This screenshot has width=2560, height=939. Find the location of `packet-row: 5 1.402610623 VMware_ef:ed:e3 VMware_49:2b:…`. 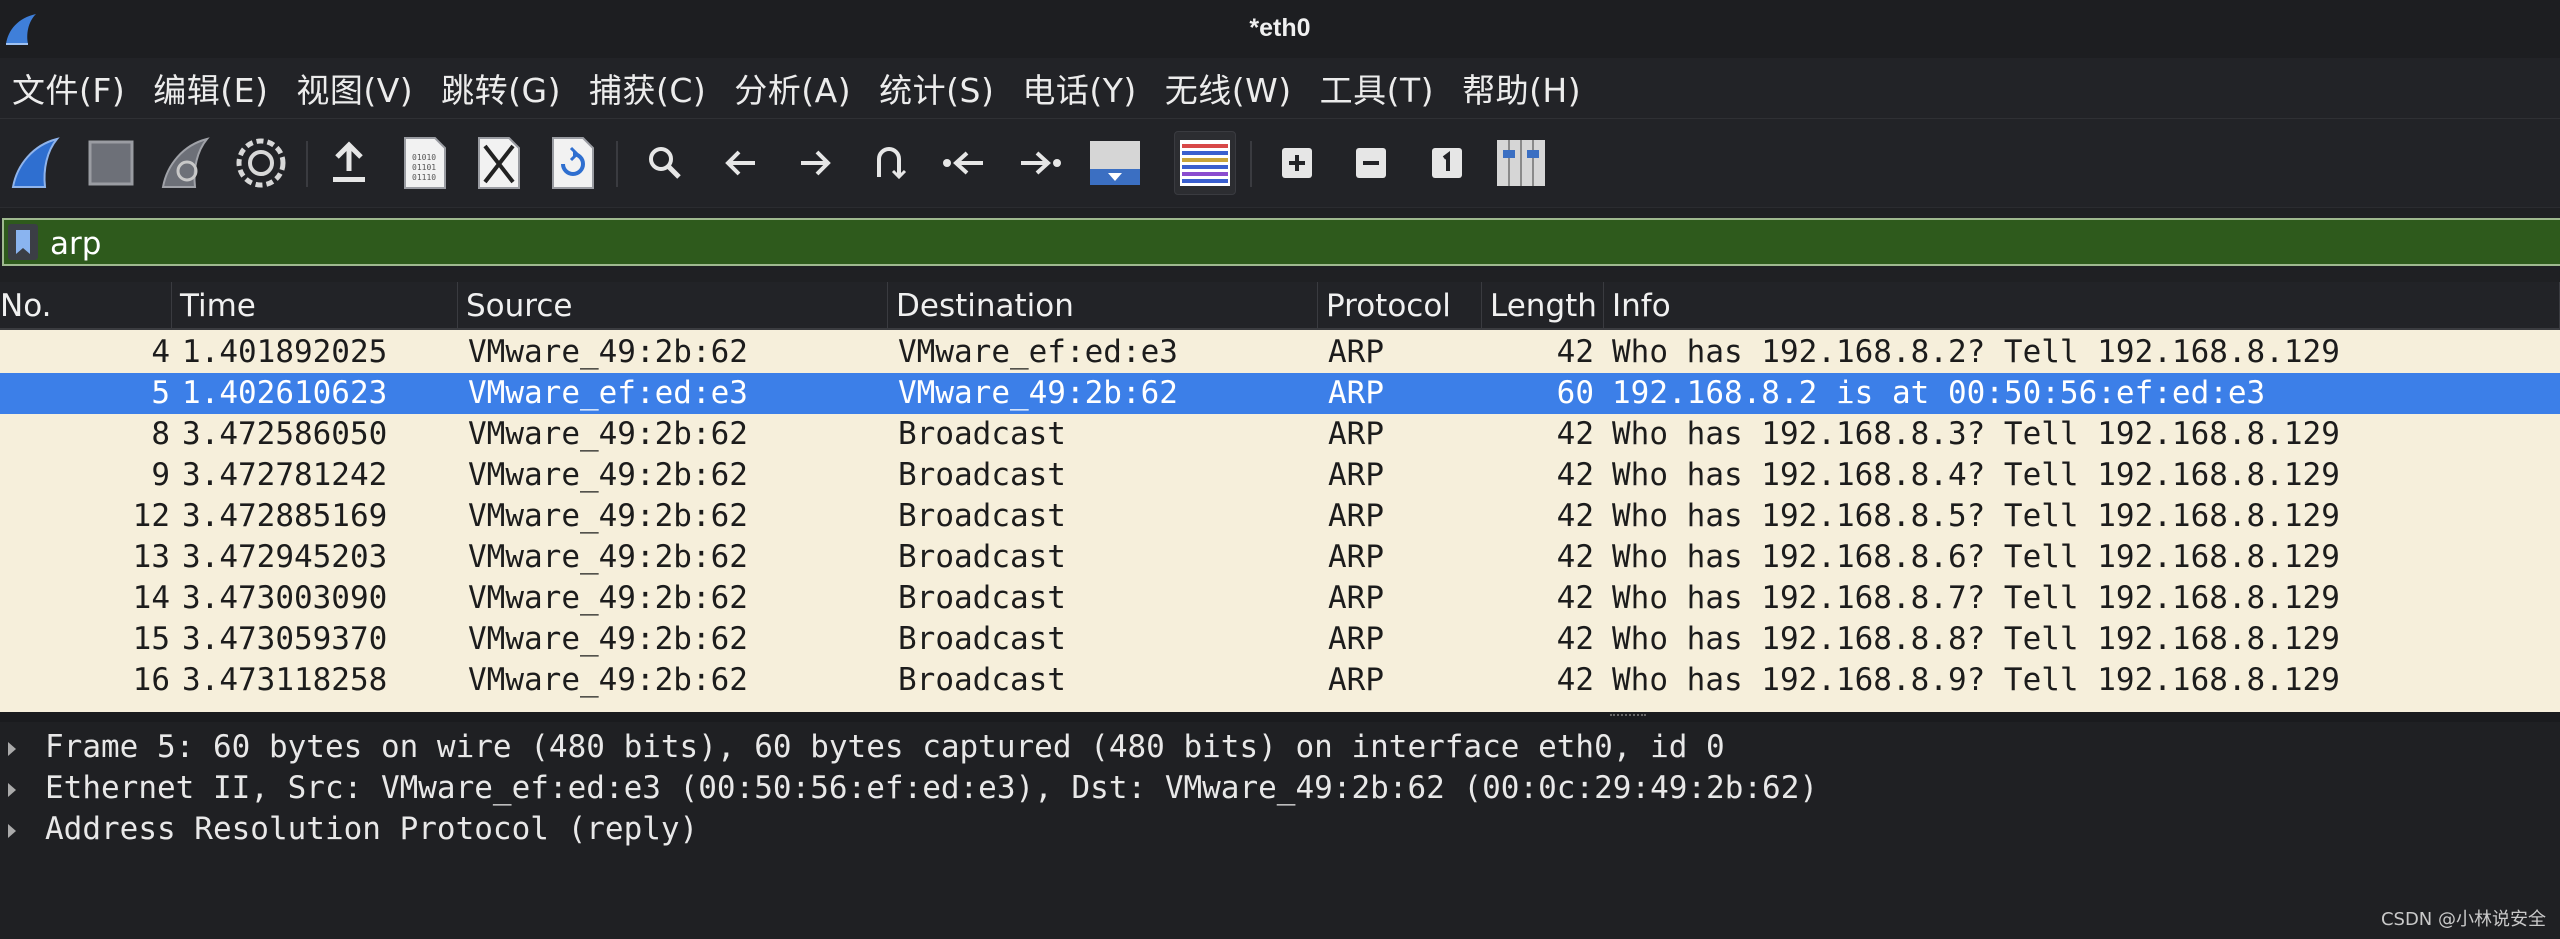

packet-row: 5 1.402610623 VMware_ef:ed:e3 VMware_49:2b:… is located at coordinates (1280, 393).